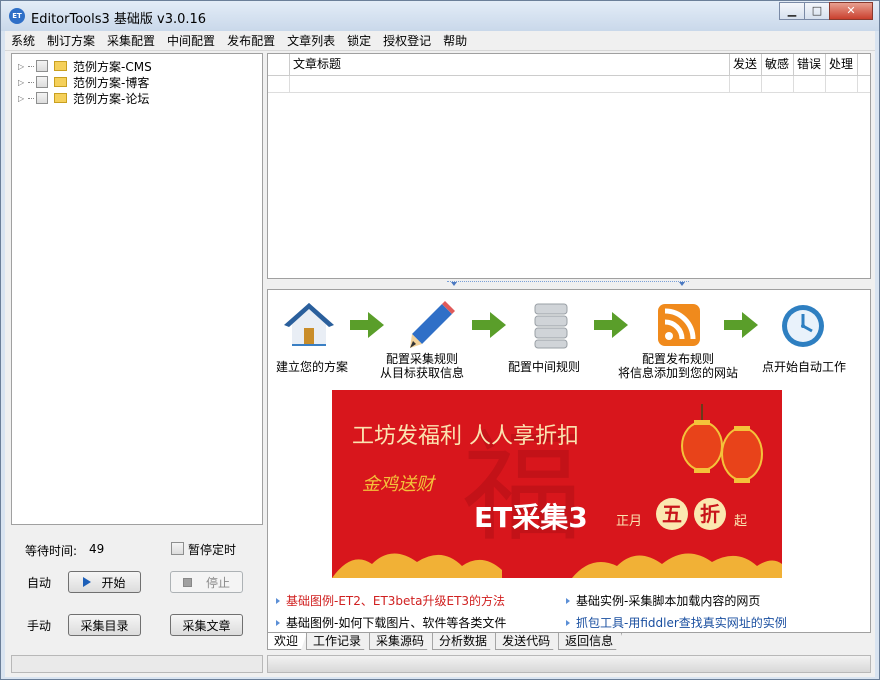 The height and width of the screenshot is (680, 880). What do you see at coordinates (557, 484) in the screenshot?
I see `promo-banner: 福 工坊发福利 人人享折扣 金鸡送财 ET采集3 正月 五 折 起` at bounding box center [557, 484].